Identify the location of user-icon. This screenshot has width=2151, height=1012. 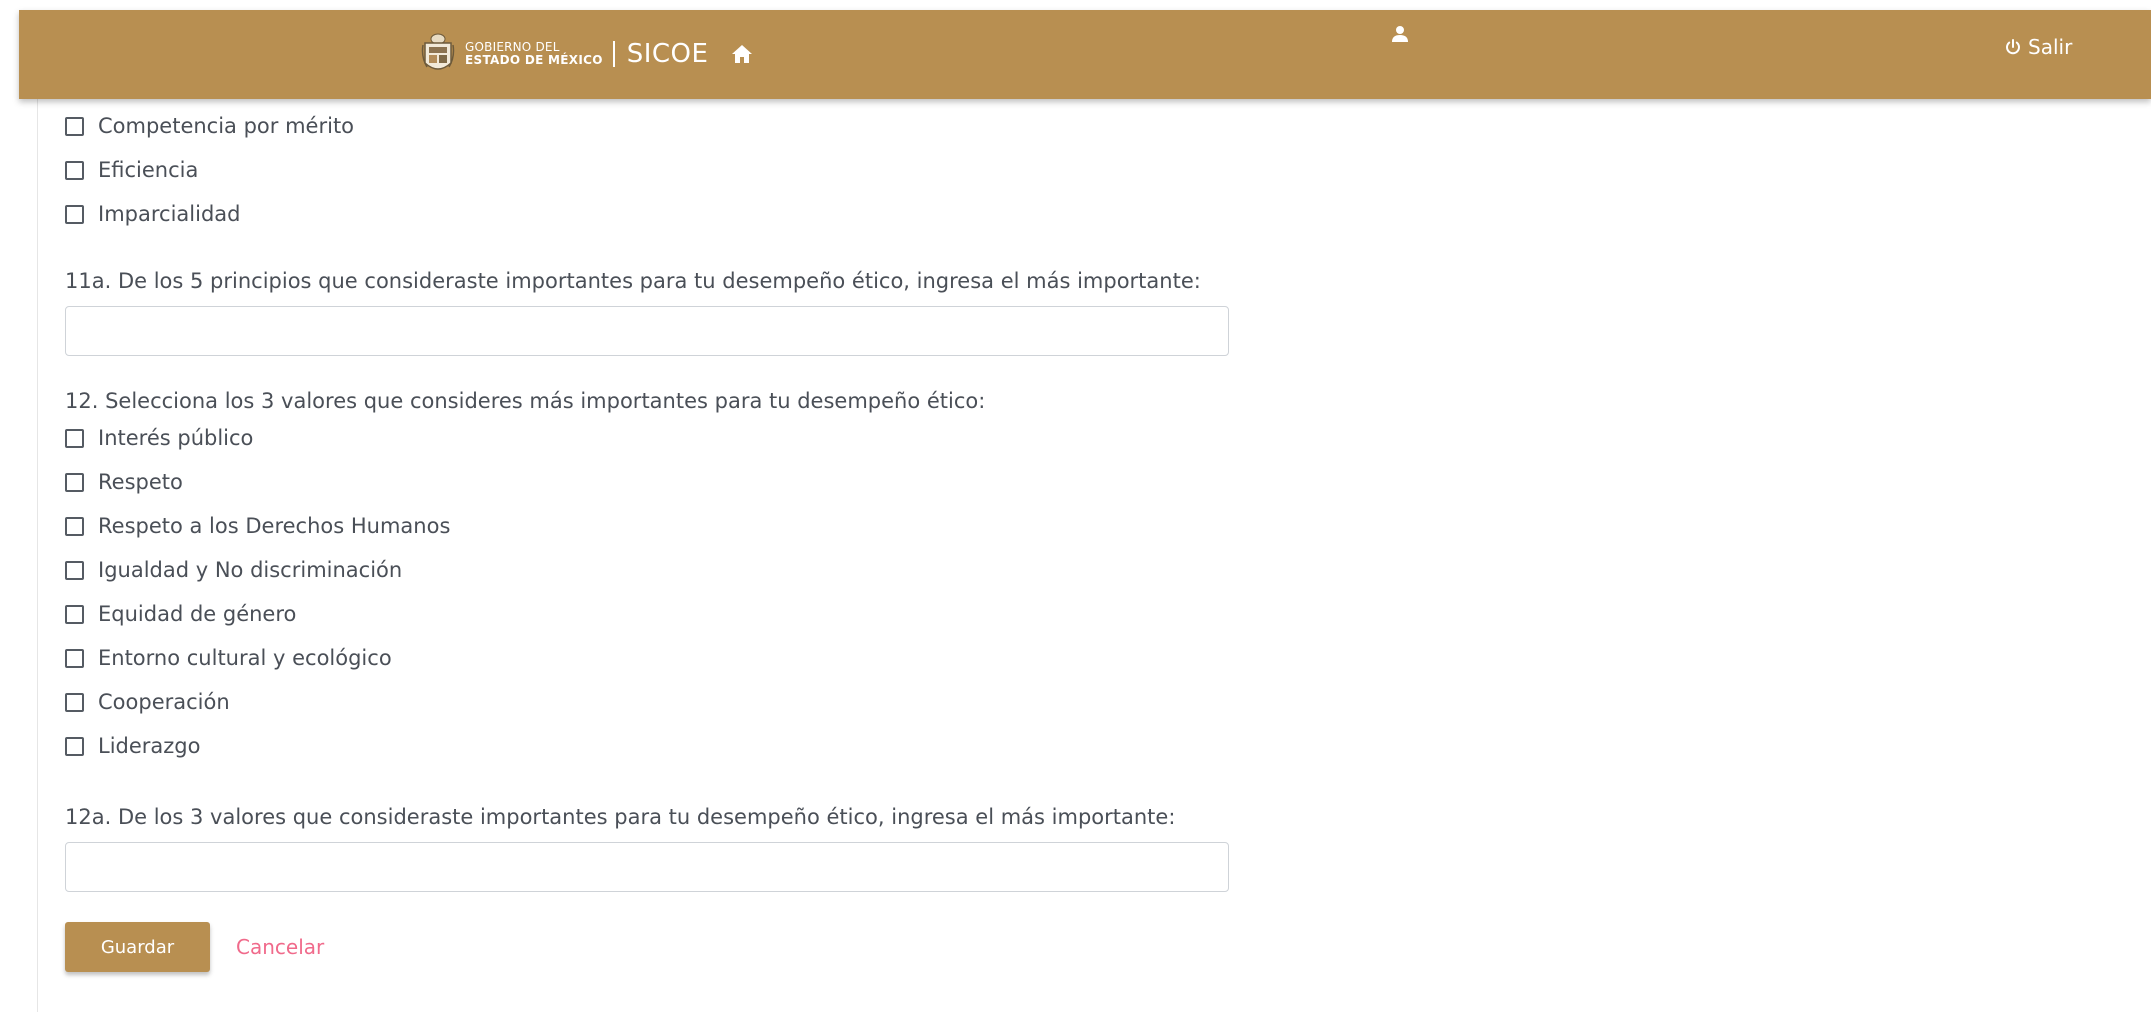
(1400, 34).